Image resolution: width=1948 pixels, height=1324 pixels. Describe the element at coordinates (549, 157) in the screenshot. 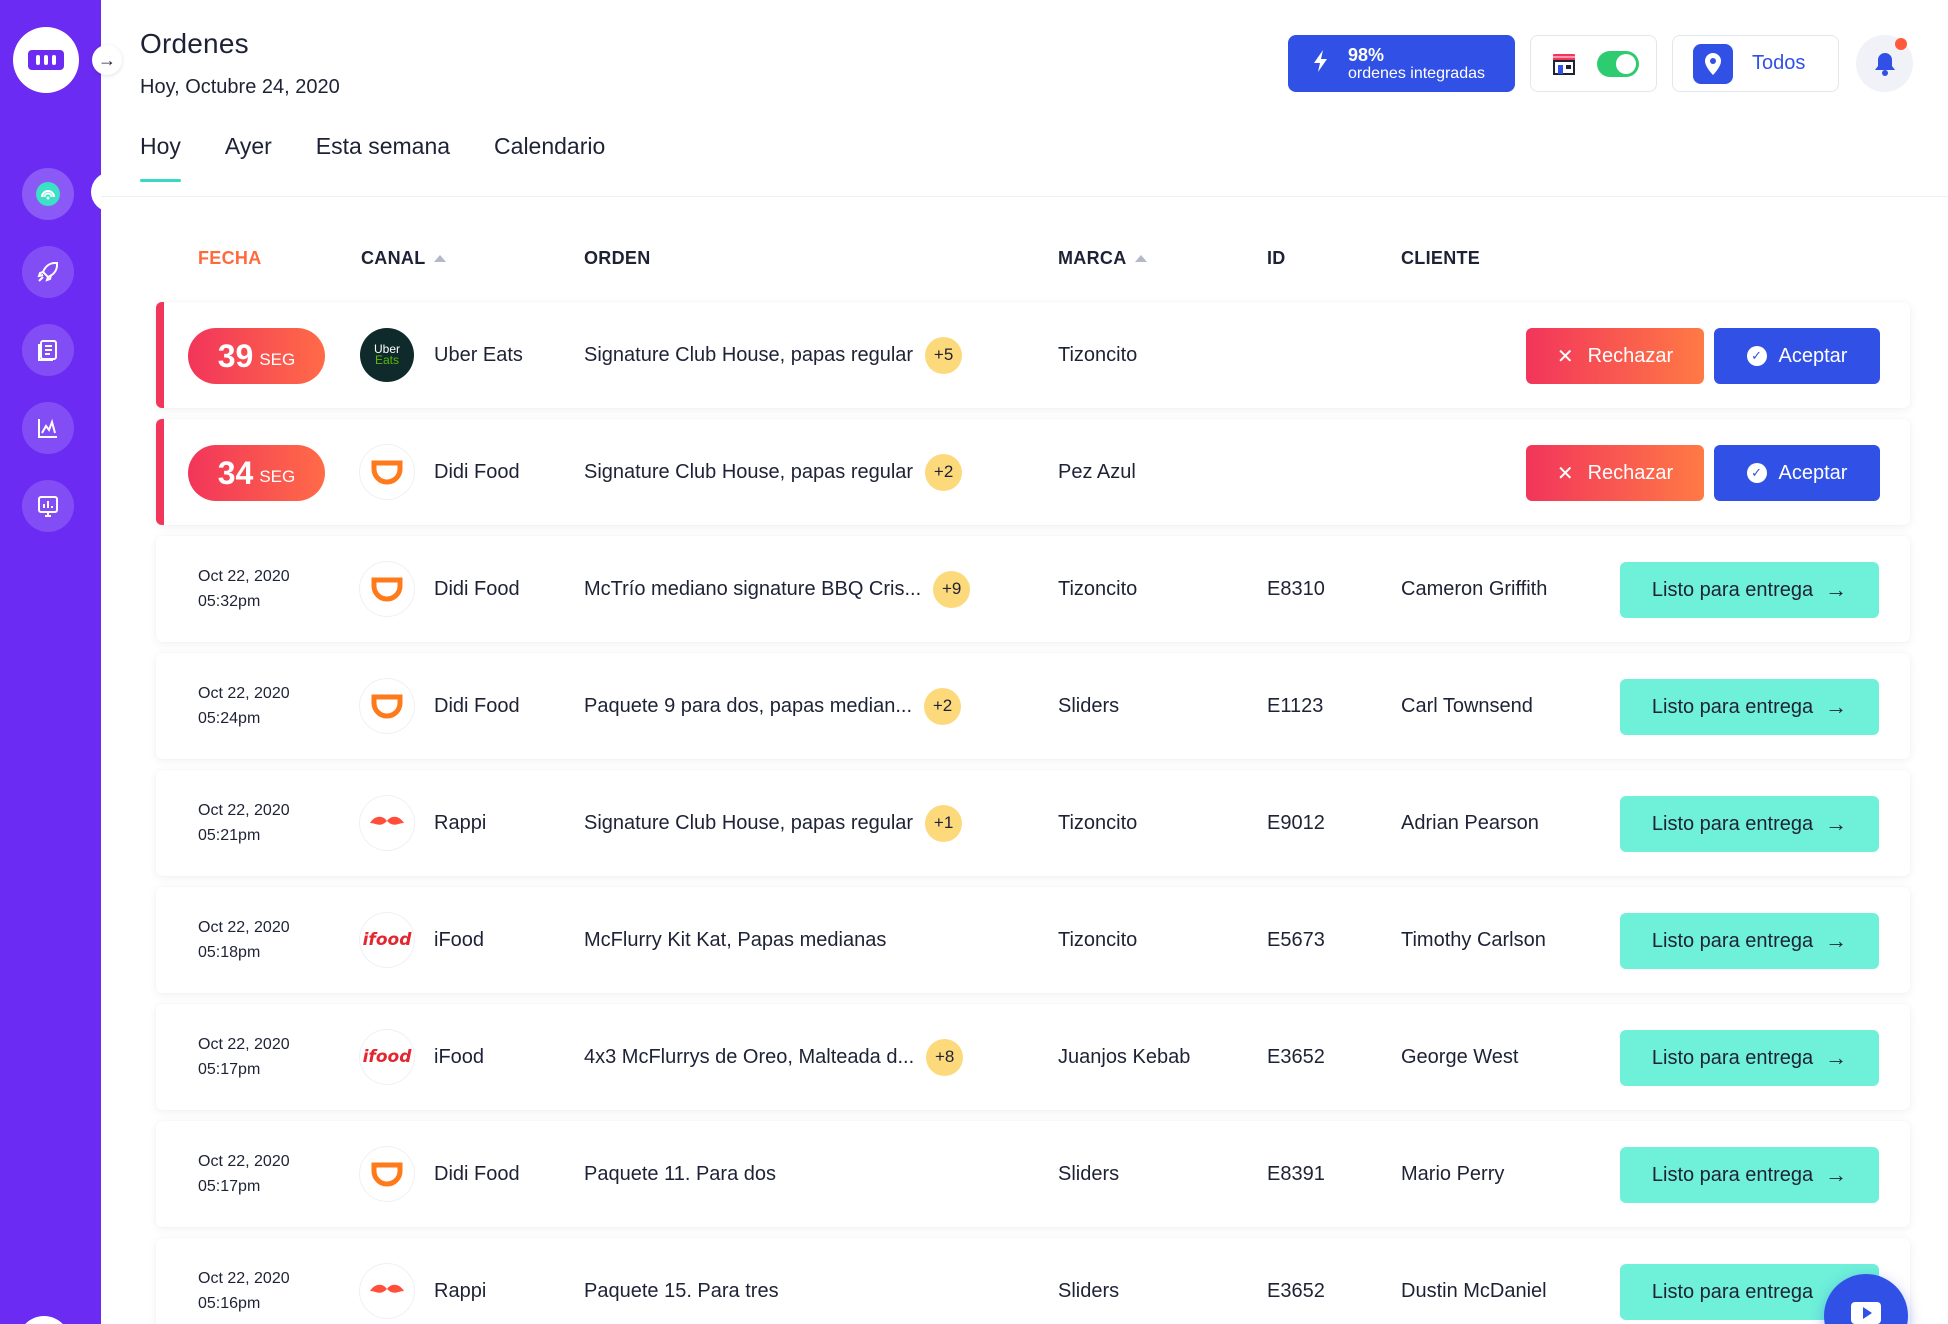

I see `tab-calendar: Calendario` at that location.